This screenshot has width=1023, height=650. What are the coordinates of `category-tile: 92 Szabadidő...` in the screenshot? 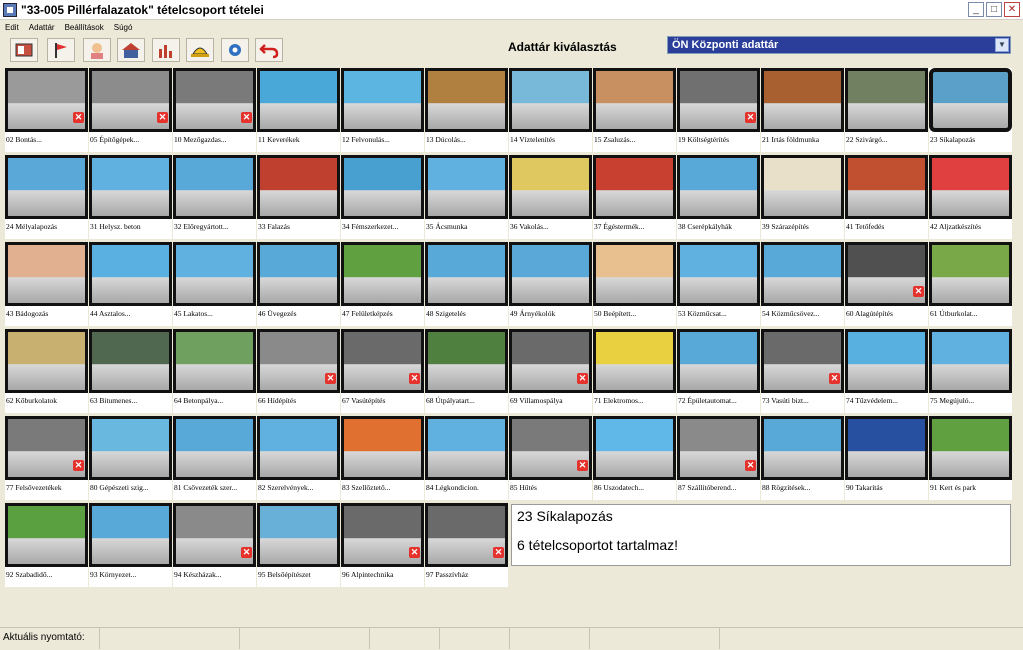 It's located at (46, 545).